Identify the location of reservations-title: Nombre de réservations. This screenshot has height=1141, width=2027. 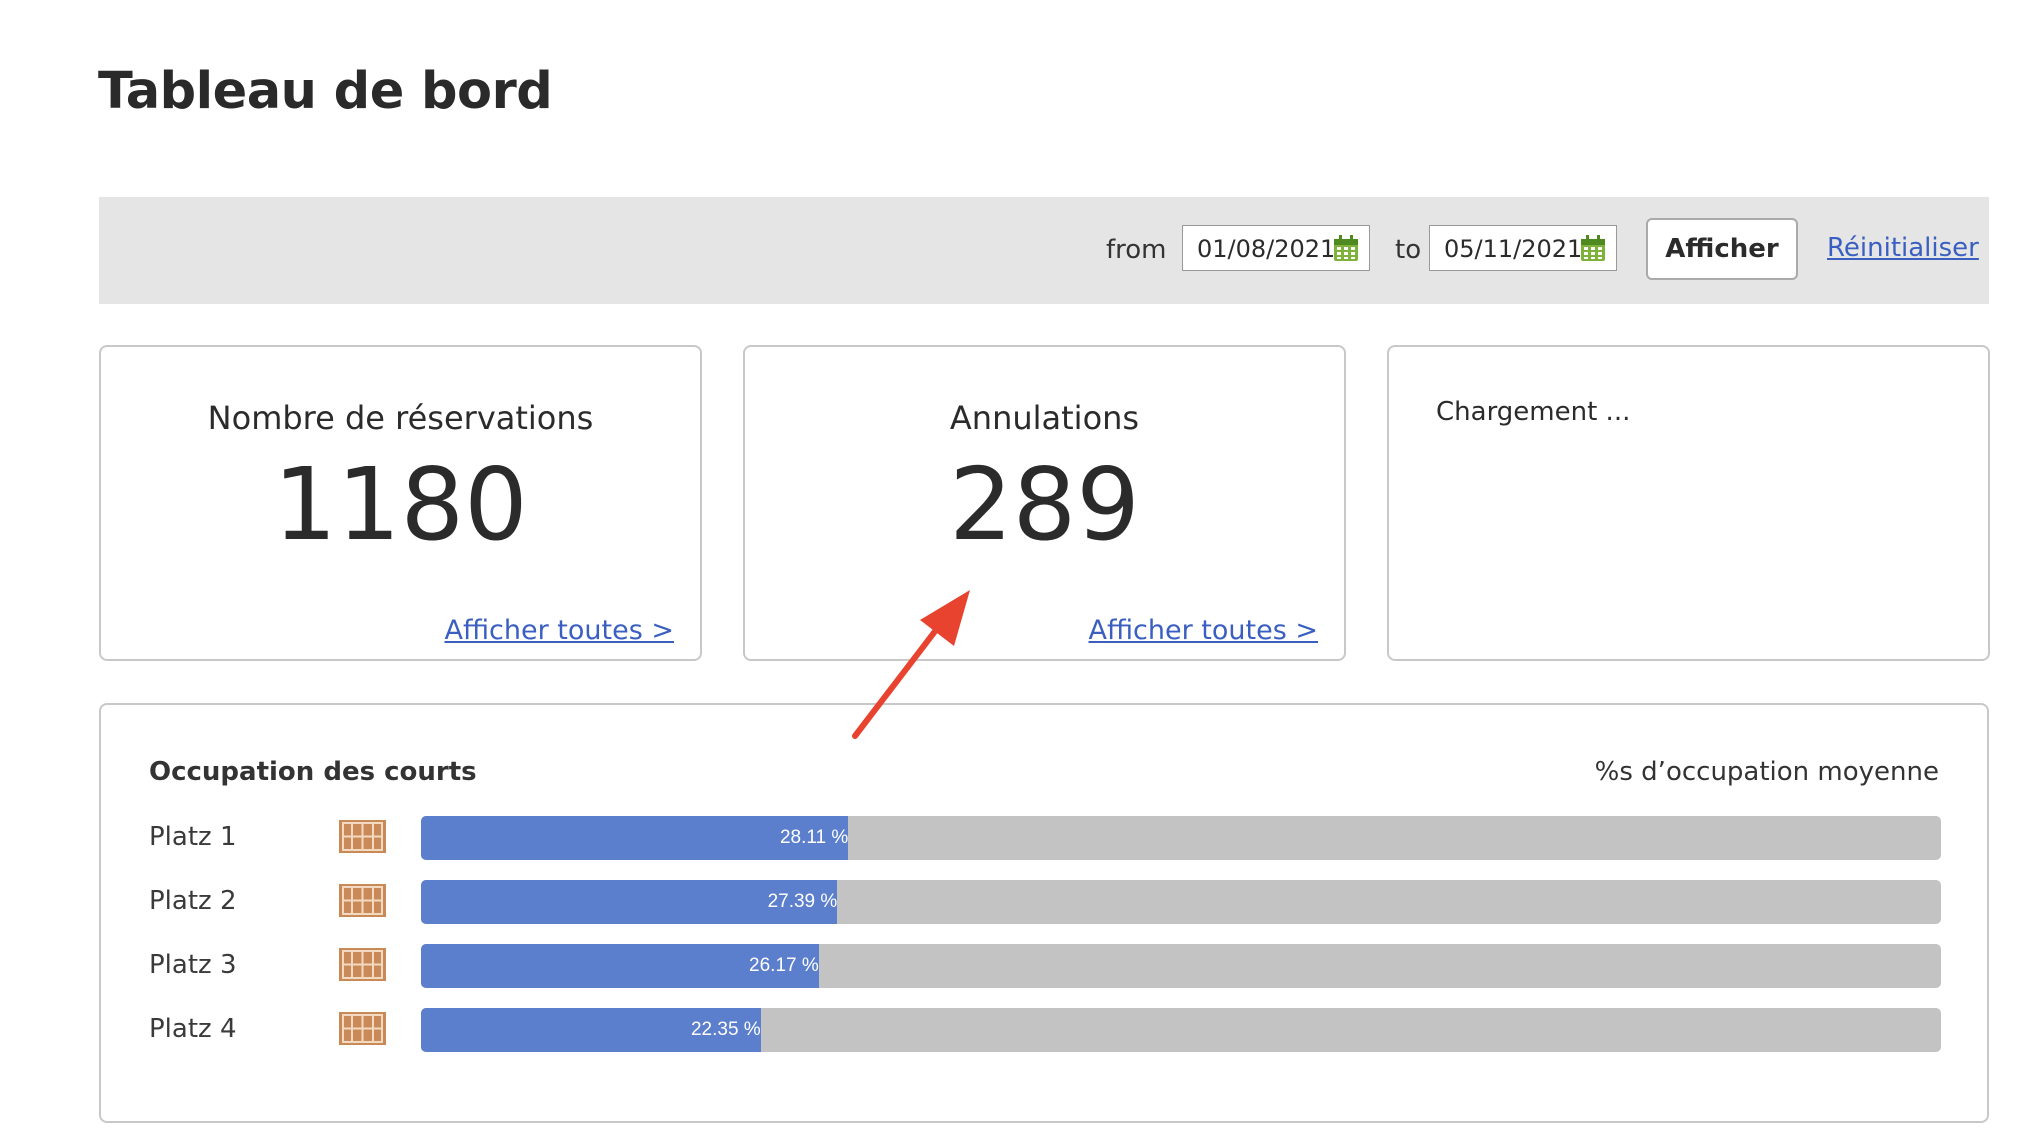
(400, 418).